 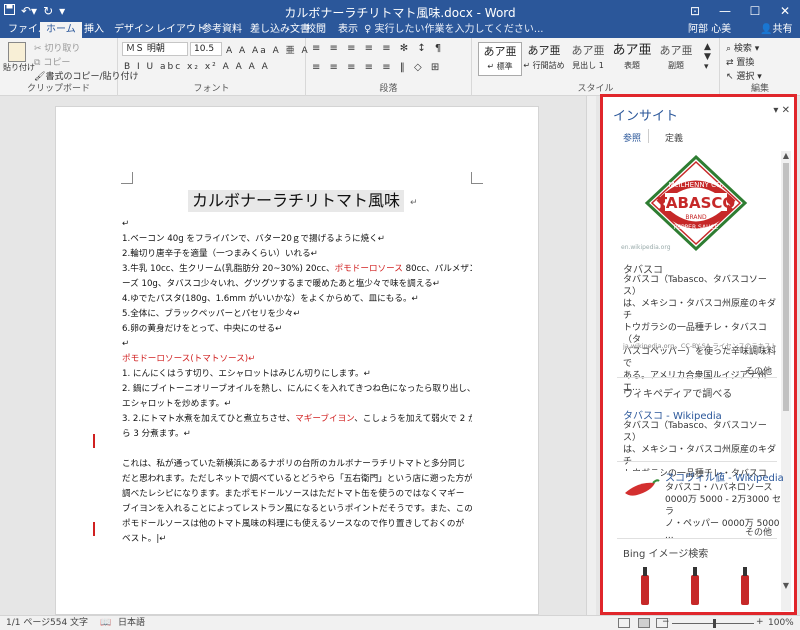 I want to click on find-label: 検索, so click(x=742, y=49).